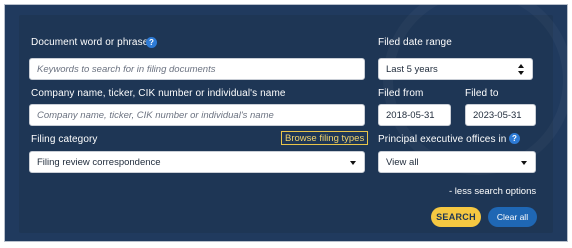 The image size is (572, 248). Describe the element at coordinates (456, 217) in the screenshot. I see `search-button: SEARCH` at that location.